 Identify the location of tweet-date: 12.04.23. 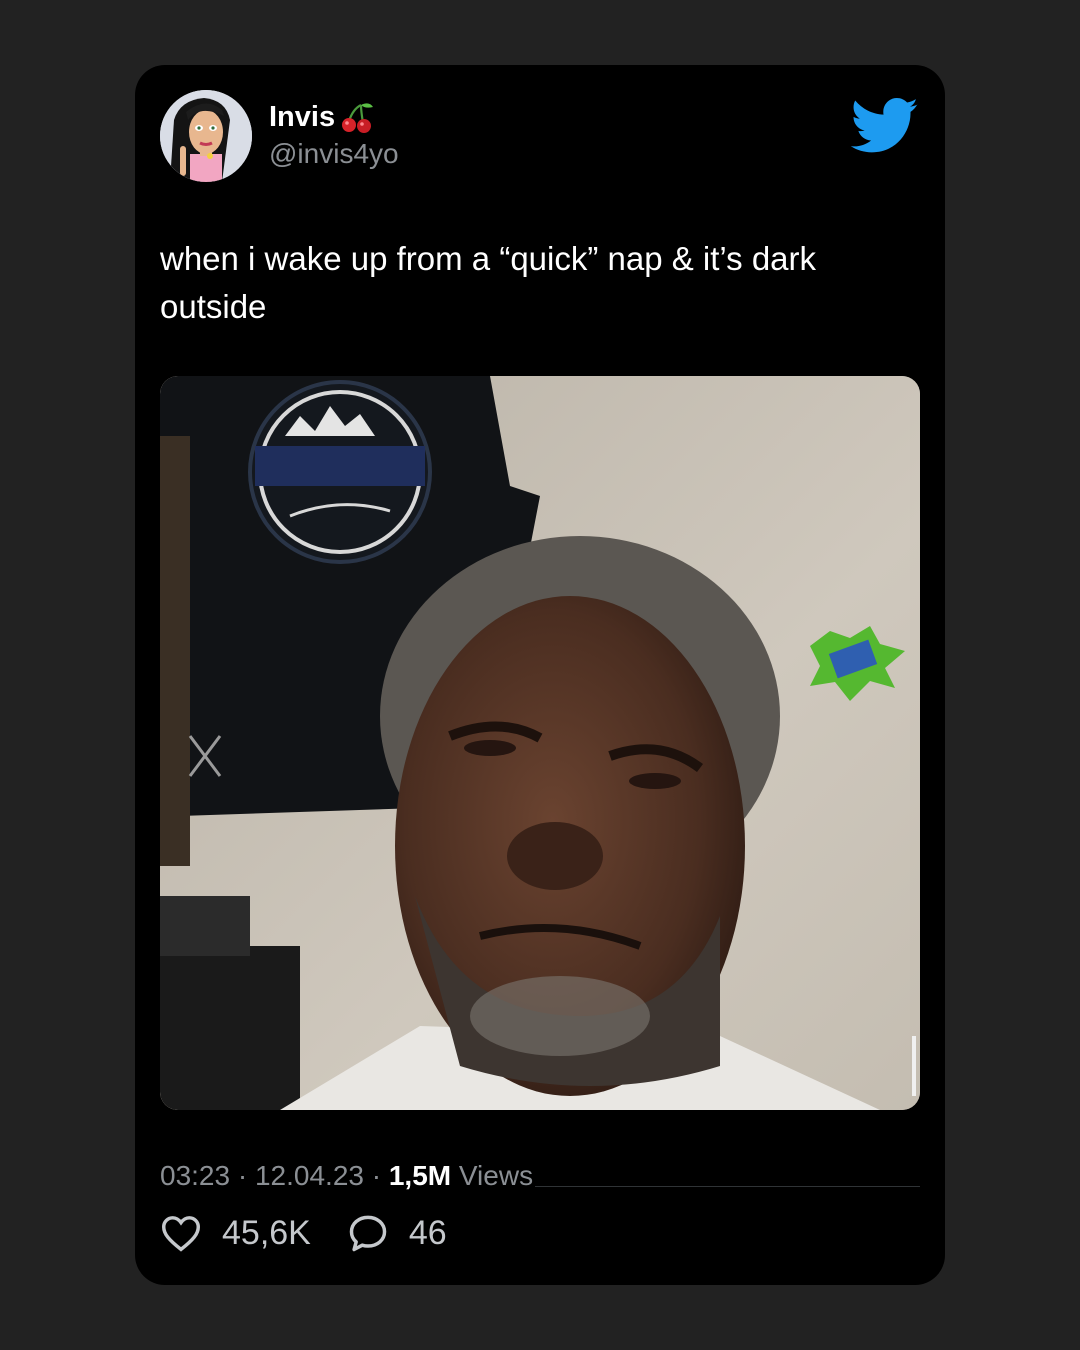
(309, 1175).